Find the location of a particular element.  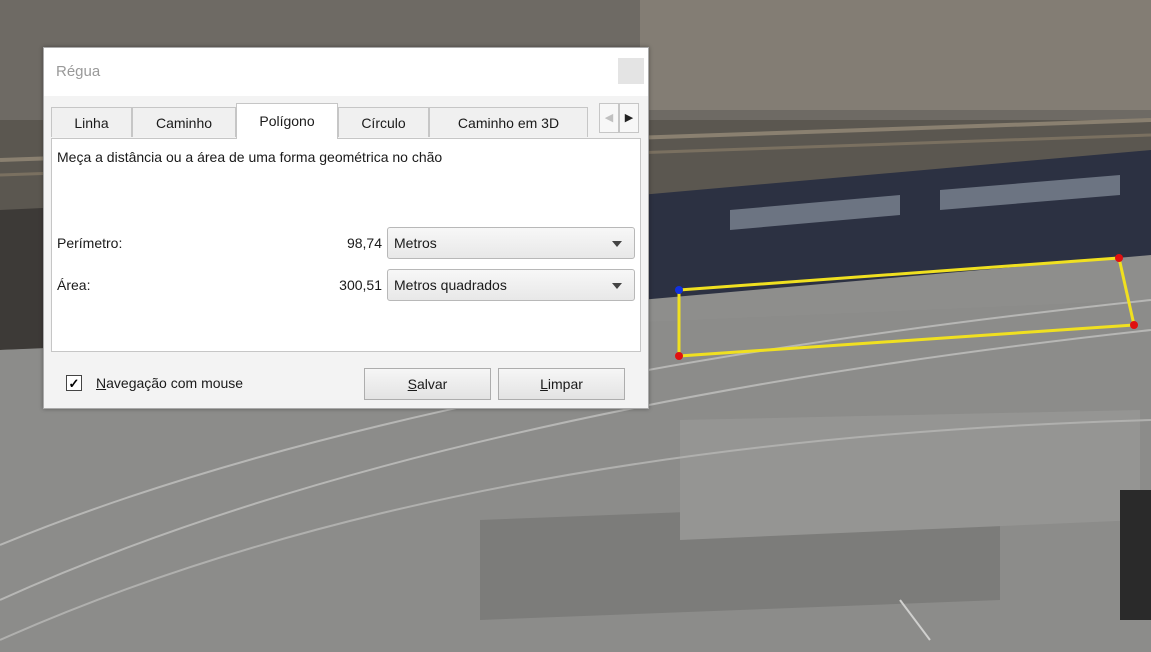

perimeter-label: Perímetro: is located at coordinates (90, 243).